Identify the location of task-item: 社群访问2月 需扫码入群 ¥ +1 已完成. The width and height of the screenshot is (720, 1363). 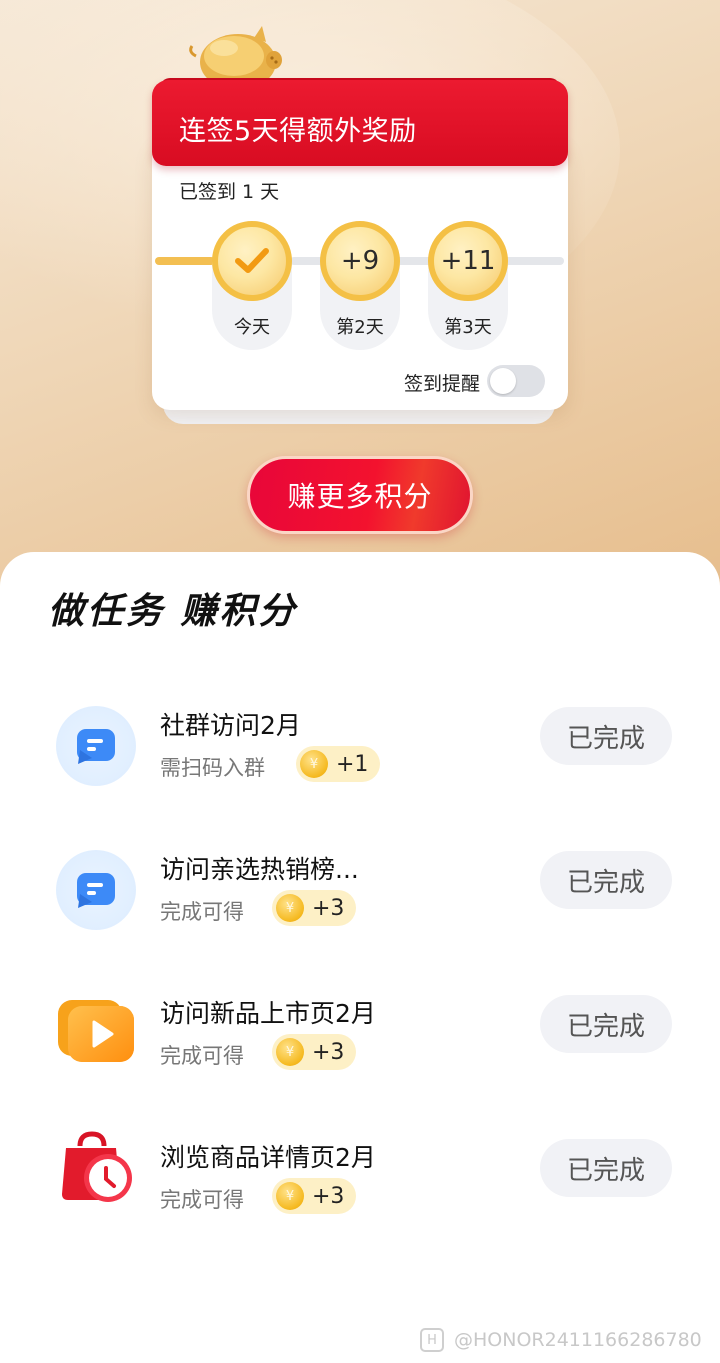
(360, 754).